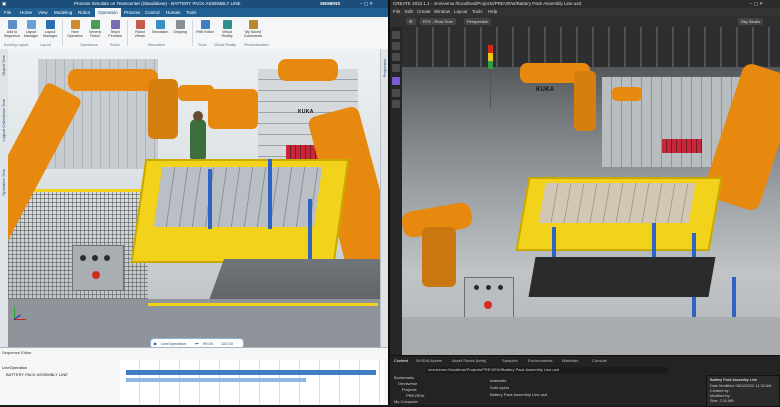 This screenshot has width=780, height=407. Describe the element at coordinates (14, 367) in the screenshot. I see `sequence-row: LineOperation` at that location.